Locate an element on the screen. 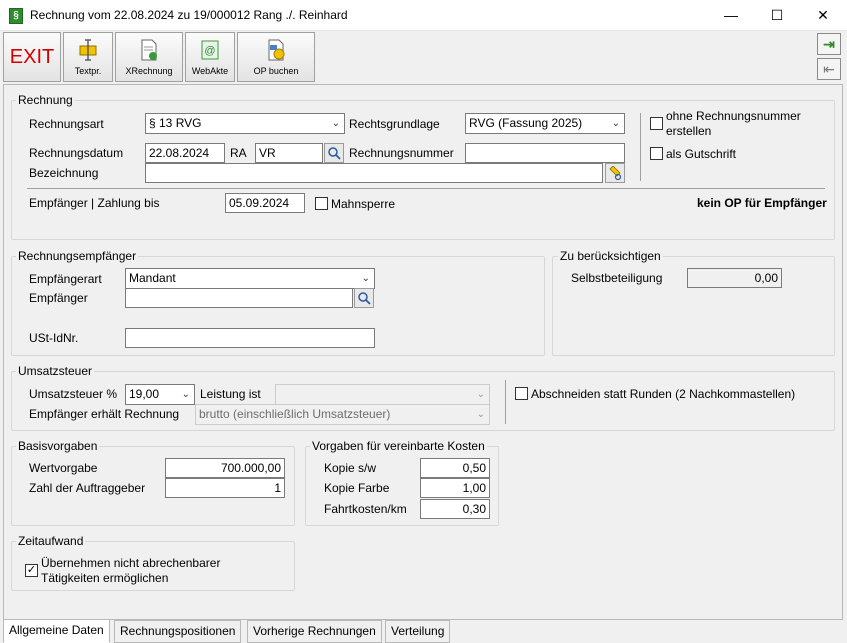 The image size is (847, 643). xrechnung-button: XRechnung is located at coordinates (149, 57).